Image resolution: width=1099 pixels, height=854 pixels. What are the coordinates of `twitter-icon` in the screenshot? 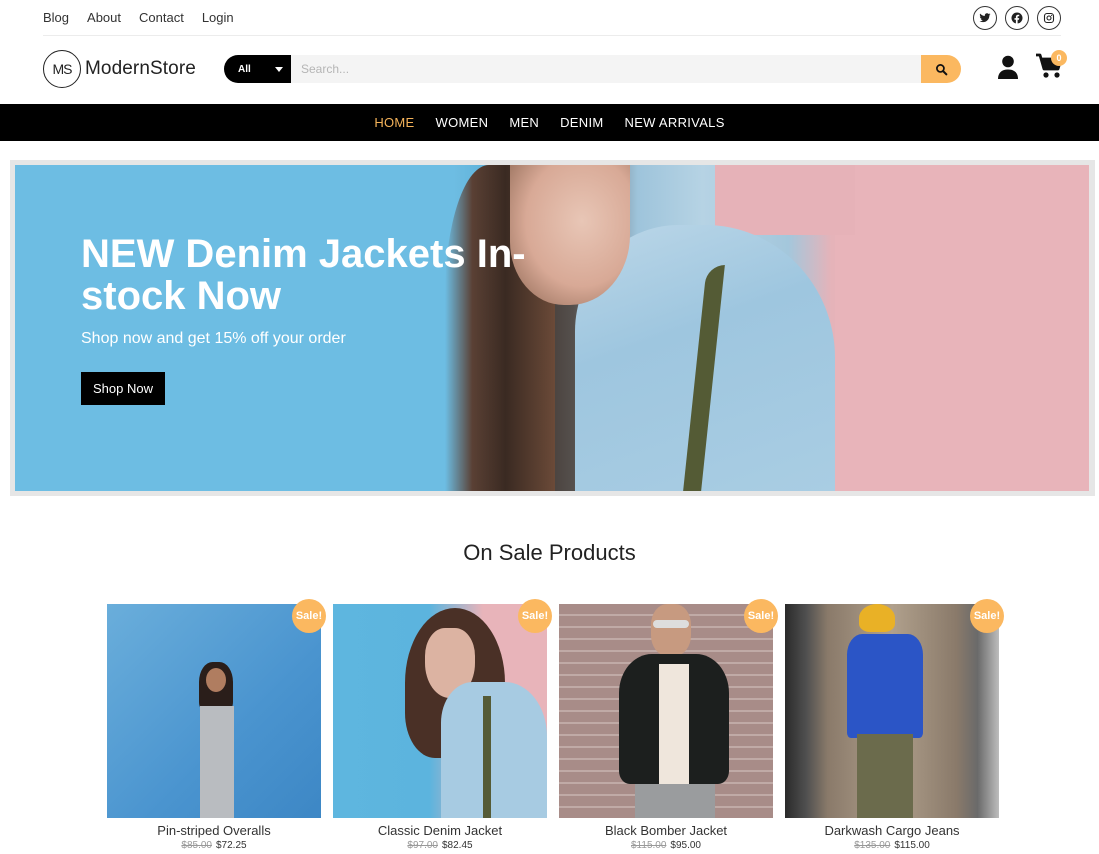 It's located at (985, 17).